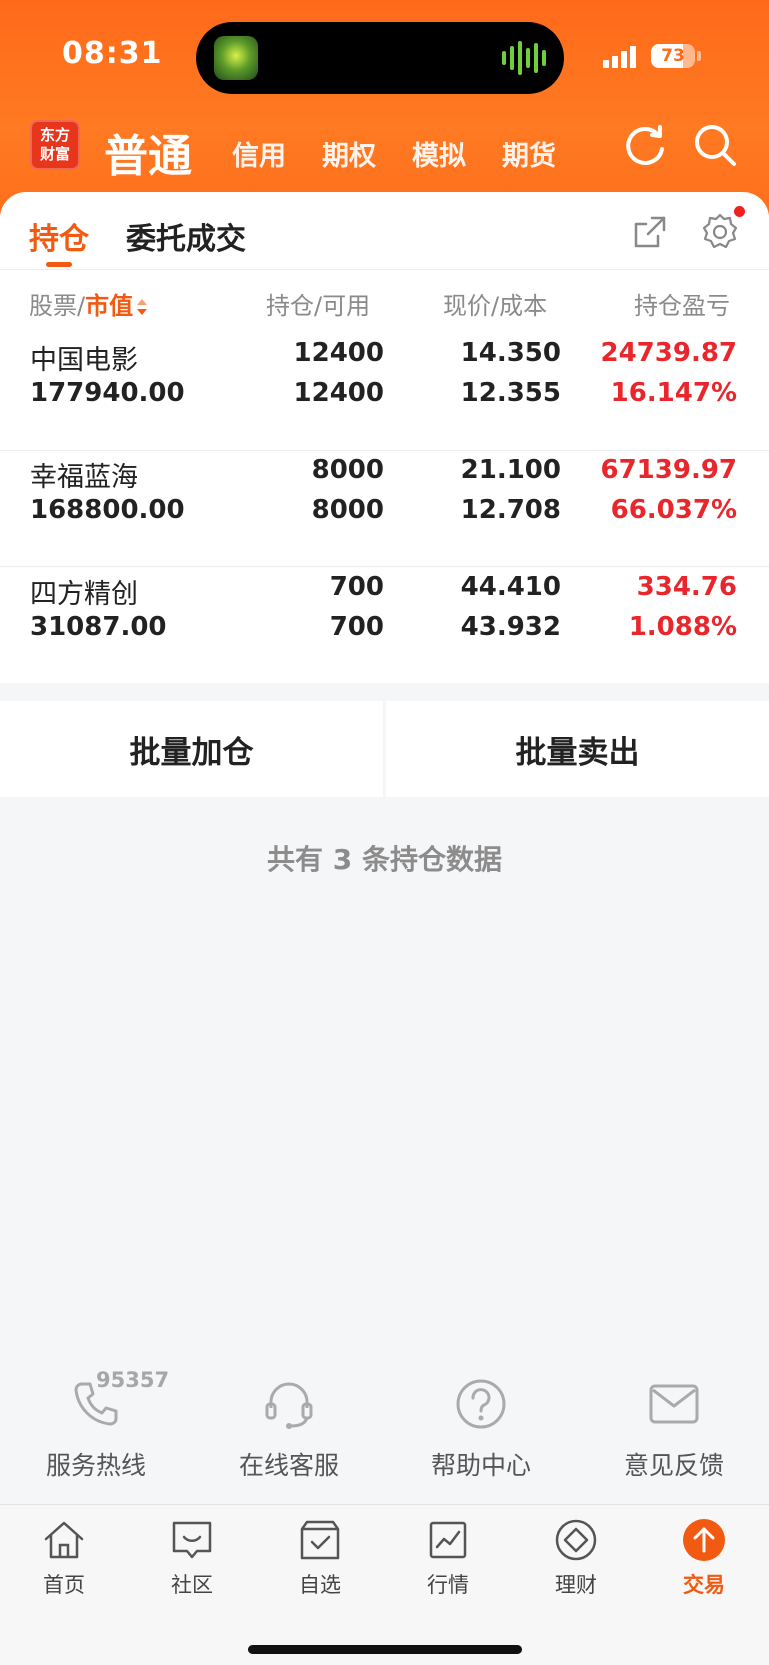 The width and height of the screenshot is (769, 1665). What do you see at coordinates (510, 587) in the screenshot?
I see `current-price: 44.410` at bounding box center [510, 587].